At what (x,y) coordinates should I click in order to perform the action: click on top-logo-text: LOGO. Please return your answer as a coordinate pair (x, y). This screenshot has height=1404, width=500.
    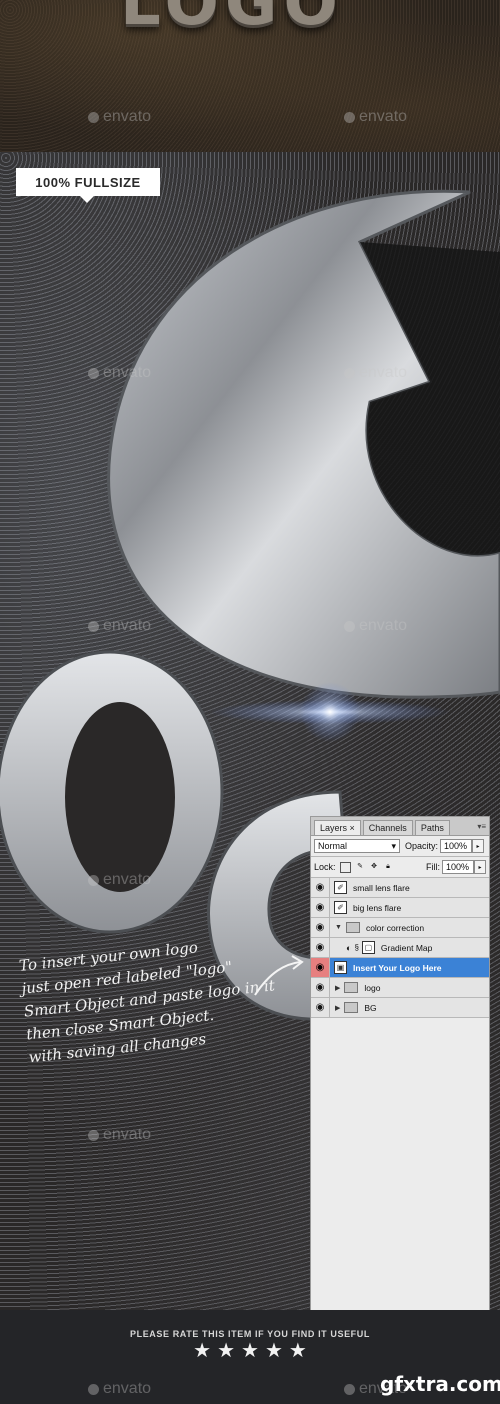
    Looking at the image, I should click on (232, 20).